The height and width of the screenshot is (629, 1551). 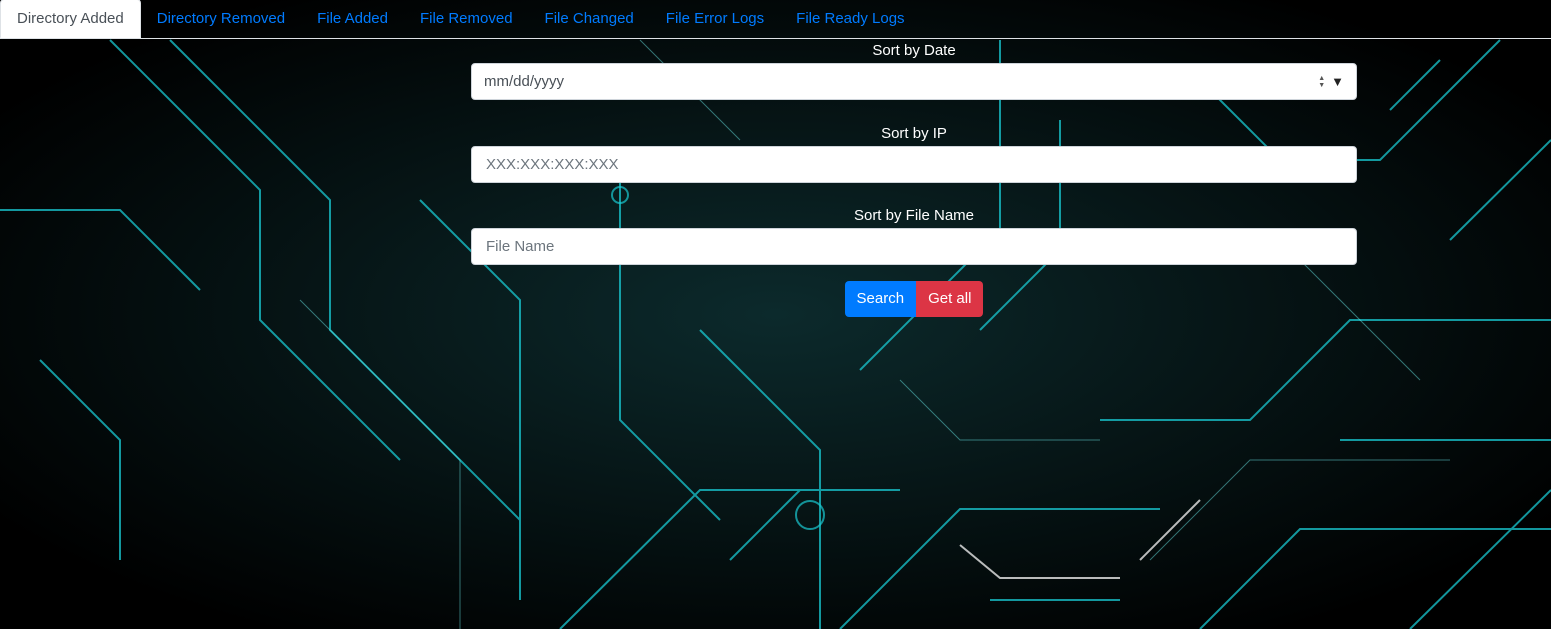 What do you see at coordinates (914, 133) in the screenshot?
I see `ip-label: Sort by IP` at bounding box center [914, 133].